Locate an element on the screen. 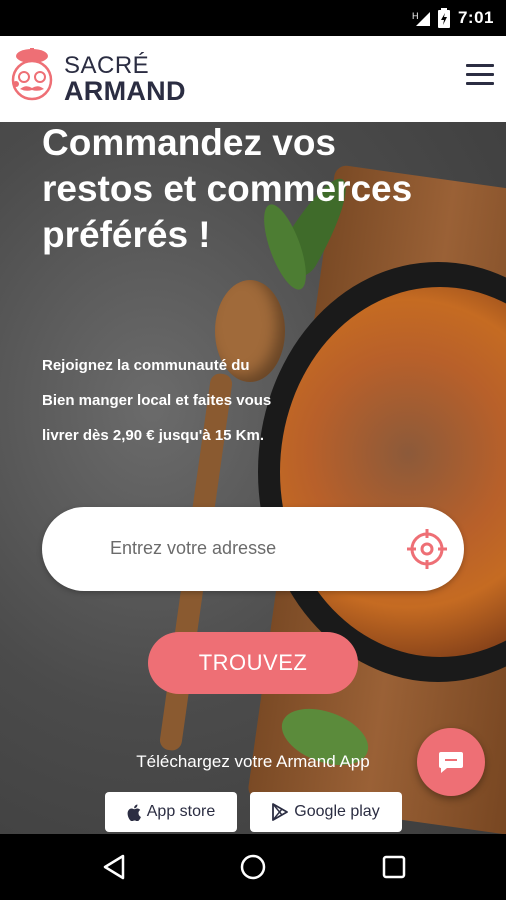  locate-me-icon is located at coordinates (427, 549).